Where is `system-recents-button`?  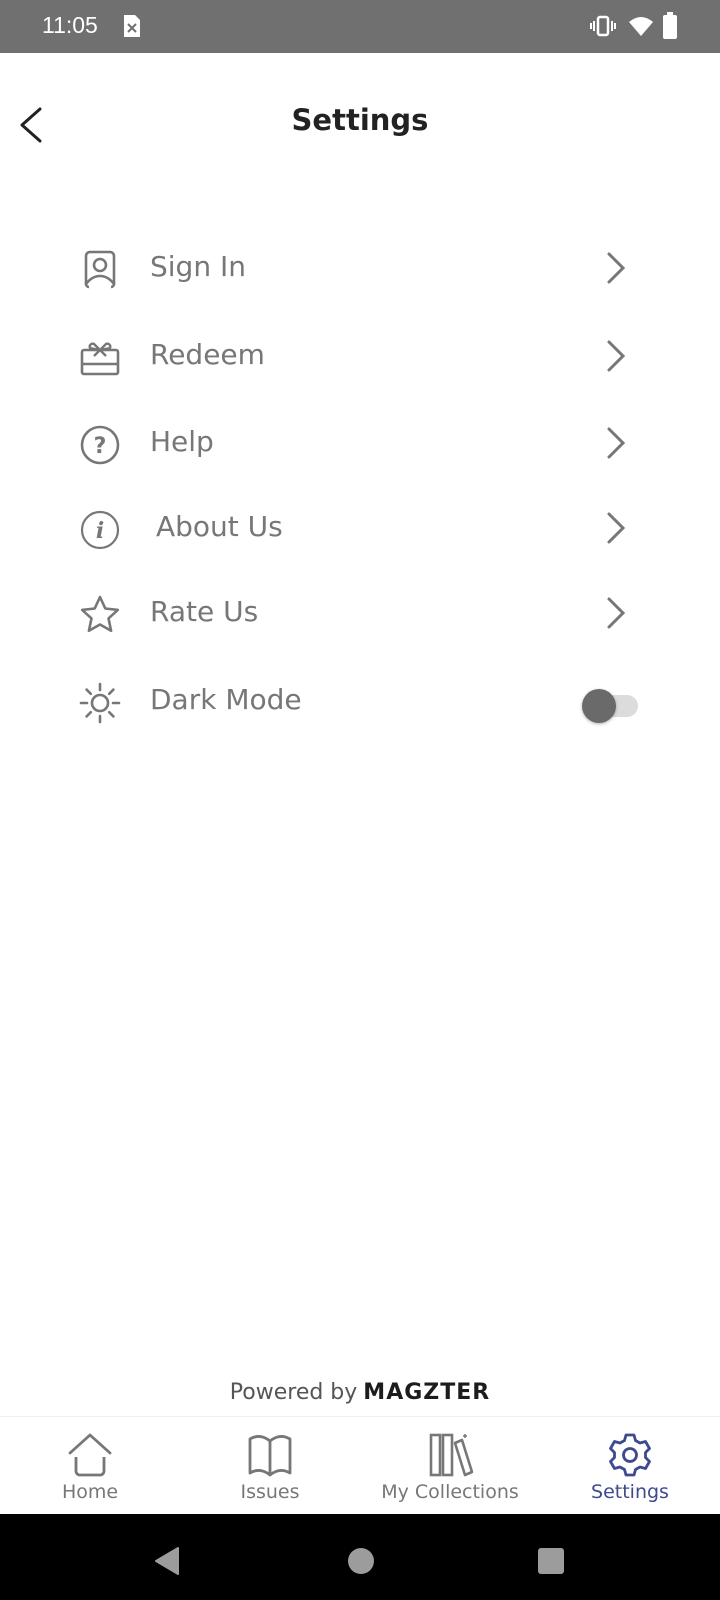 system-recents-button is located at coordinates (551, 1561).